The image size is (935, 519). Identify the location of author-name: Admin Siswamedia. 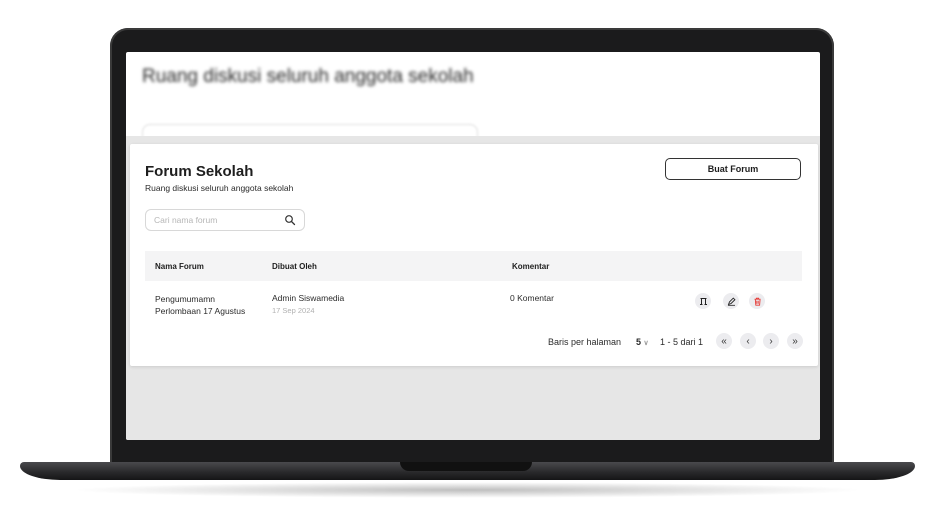
(308, 298).